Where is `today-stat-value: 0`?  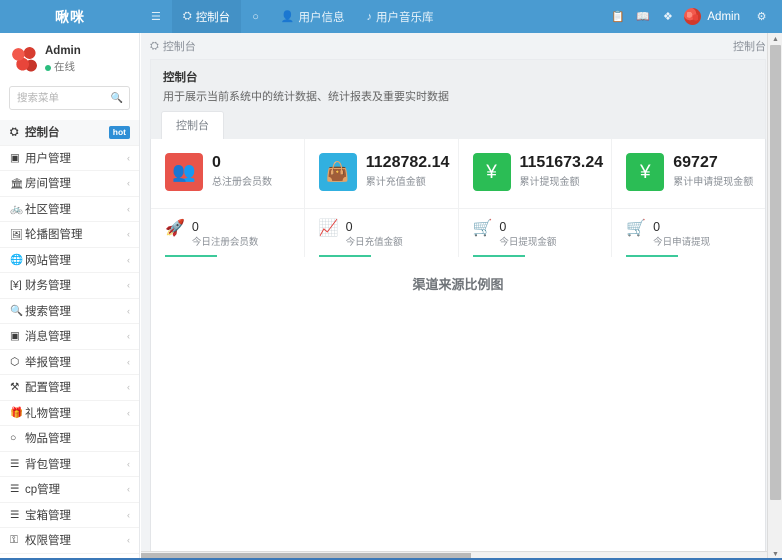 today-stat-value: 0 is located at coordinates (657, 227).